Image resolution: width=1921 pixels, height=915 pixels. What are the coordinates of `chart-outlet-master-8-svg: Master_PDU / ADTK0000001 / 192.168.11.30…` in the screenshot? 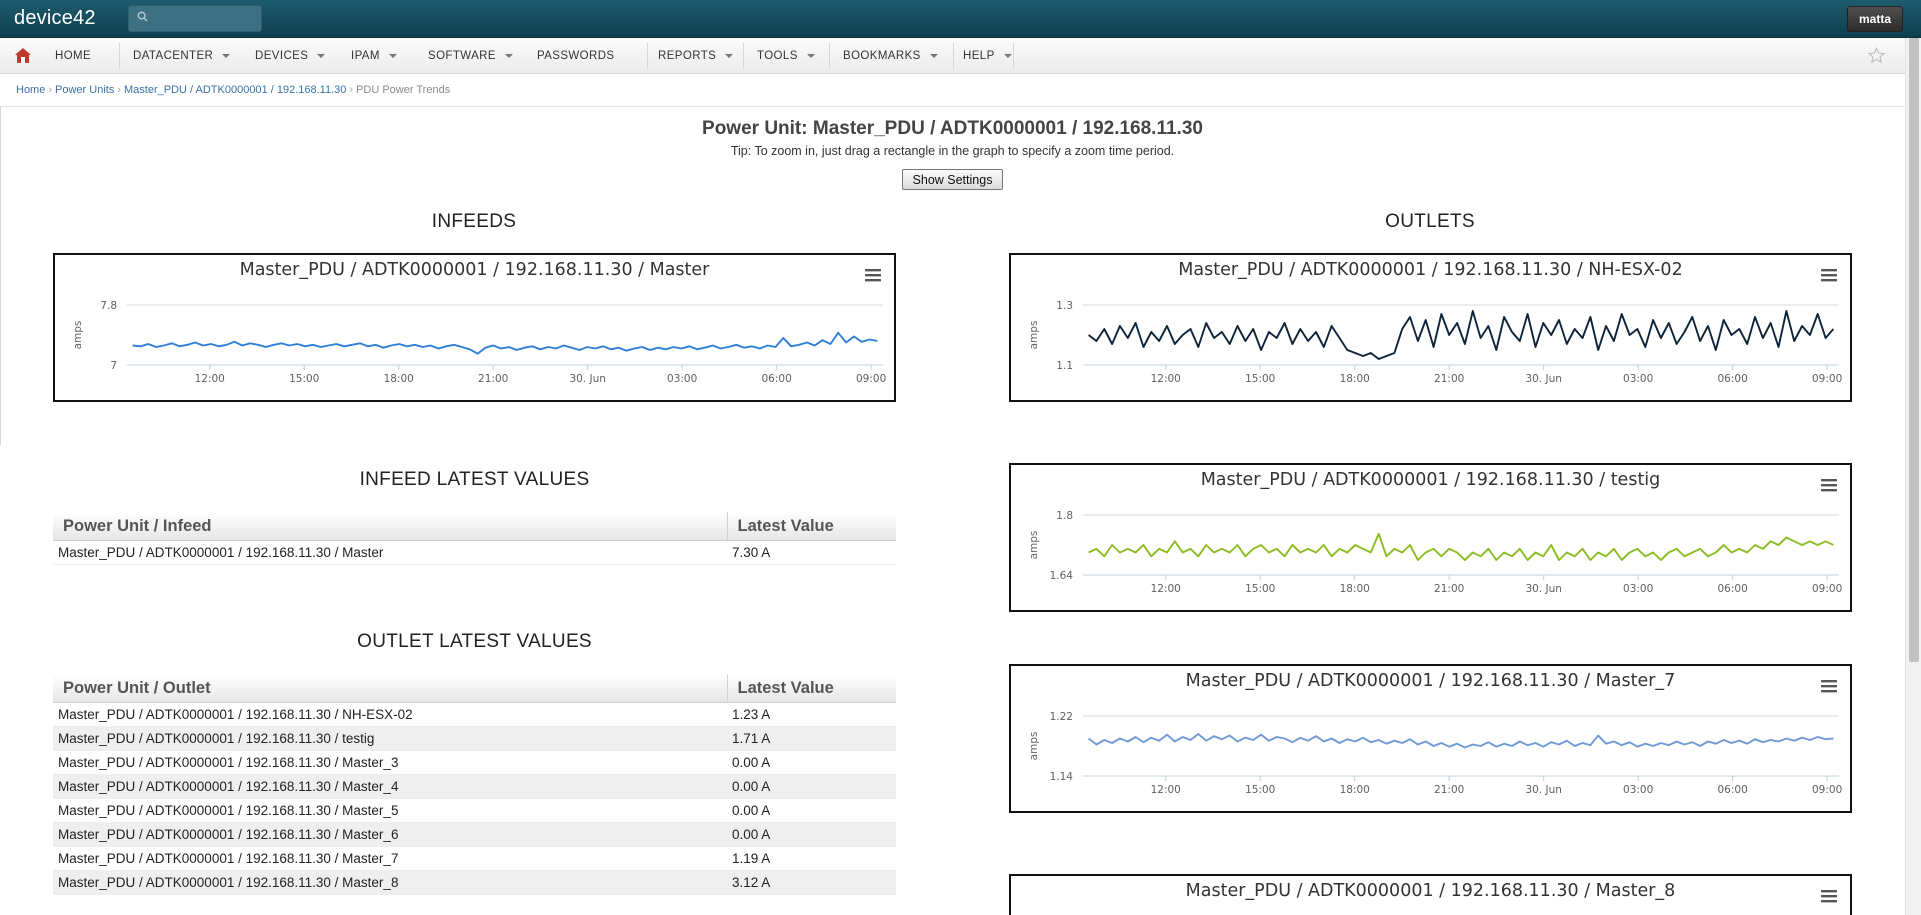 It's located at (1430, 895).